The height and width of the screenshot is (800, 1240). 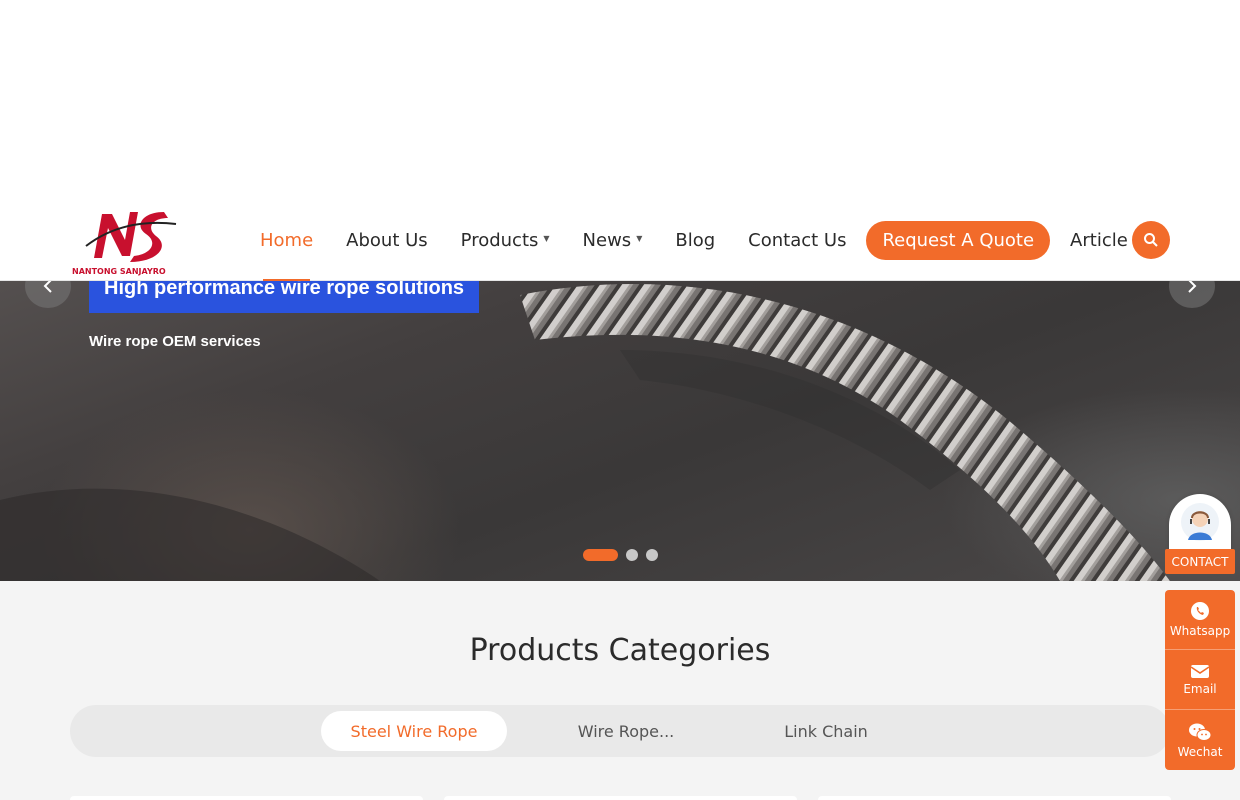 I want to click on tab-link-chain: Link Chain, so click(x=826, y=731).